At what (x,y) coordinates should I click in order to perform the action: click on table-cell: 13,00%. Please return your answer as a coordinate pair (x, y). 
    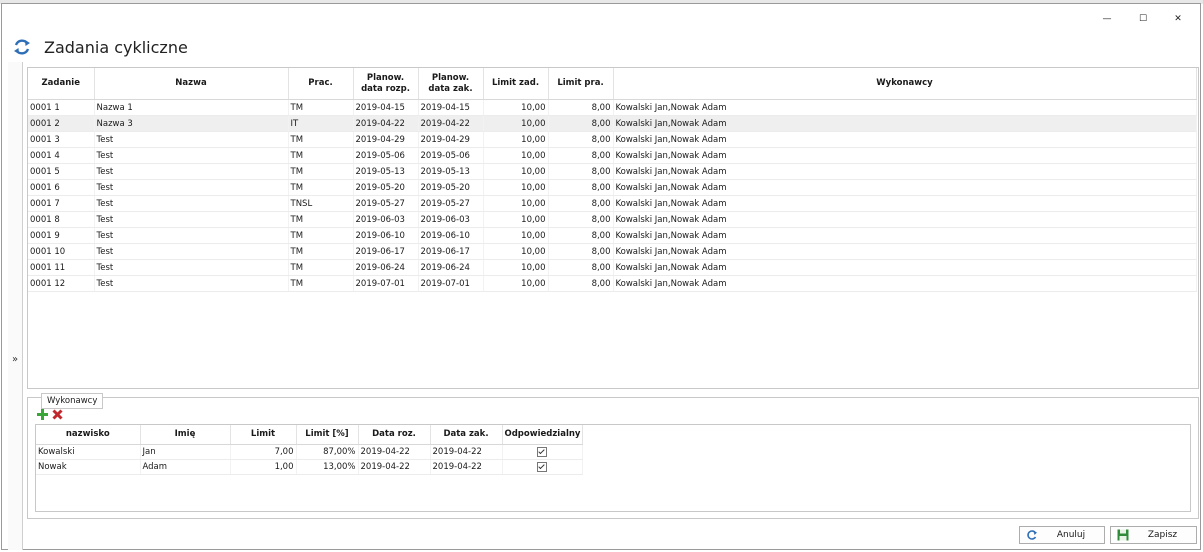
    Looking at the image, I should click on (327, 467).